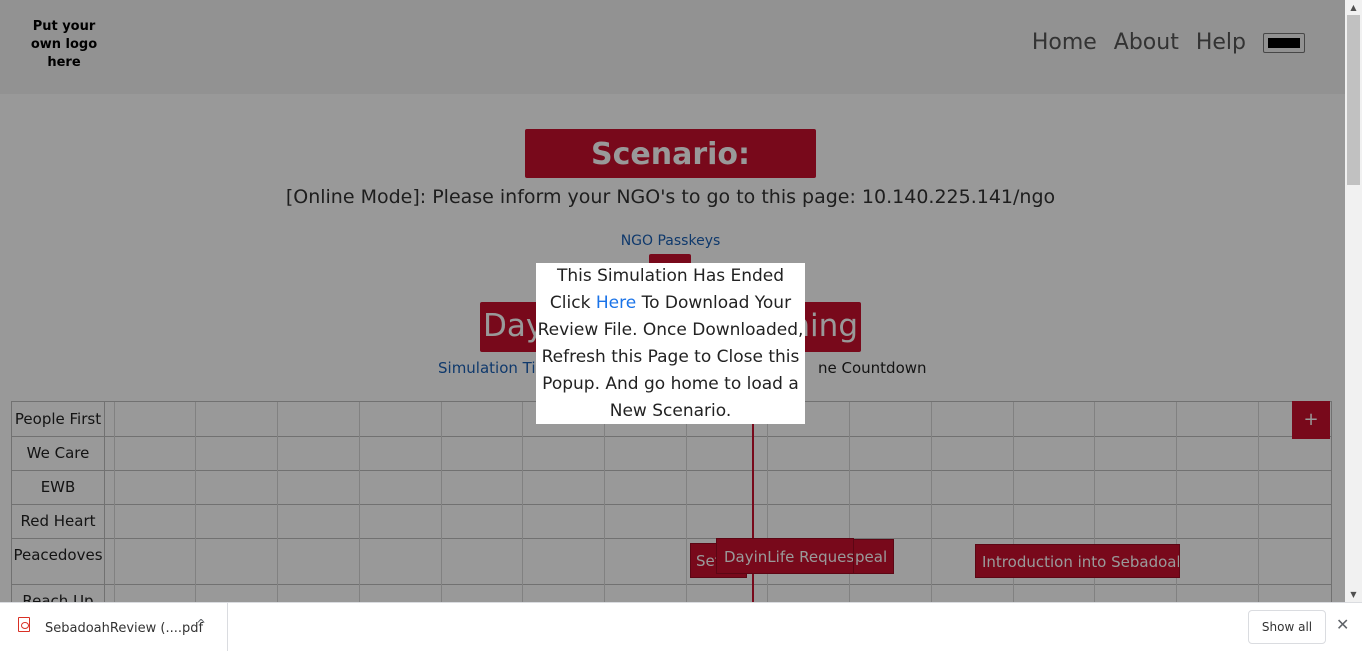 This screenshot has width=1362, height=651. Describe the element at coordinates (616, 303) in the screenshot. I see `download-review-link: Here` at that location.